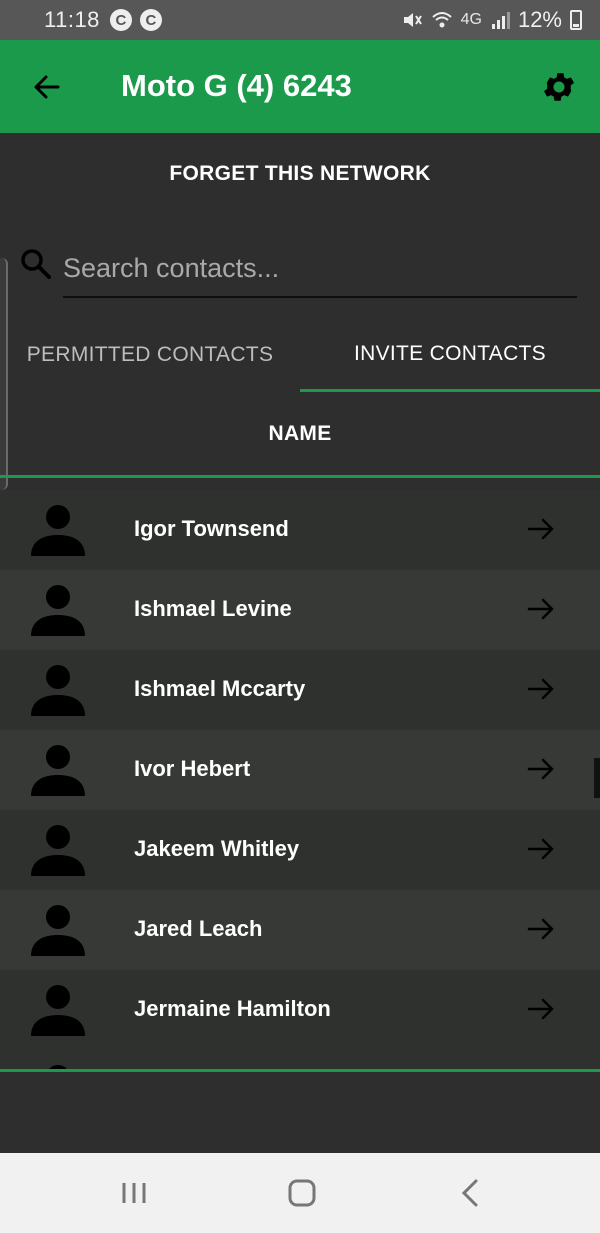 The height and width of the screenshot is (1233, 600). What do you see at coordinates (441, 20) in the screenshot?
I see `wifi-icon` at bounding box center [441, 20].